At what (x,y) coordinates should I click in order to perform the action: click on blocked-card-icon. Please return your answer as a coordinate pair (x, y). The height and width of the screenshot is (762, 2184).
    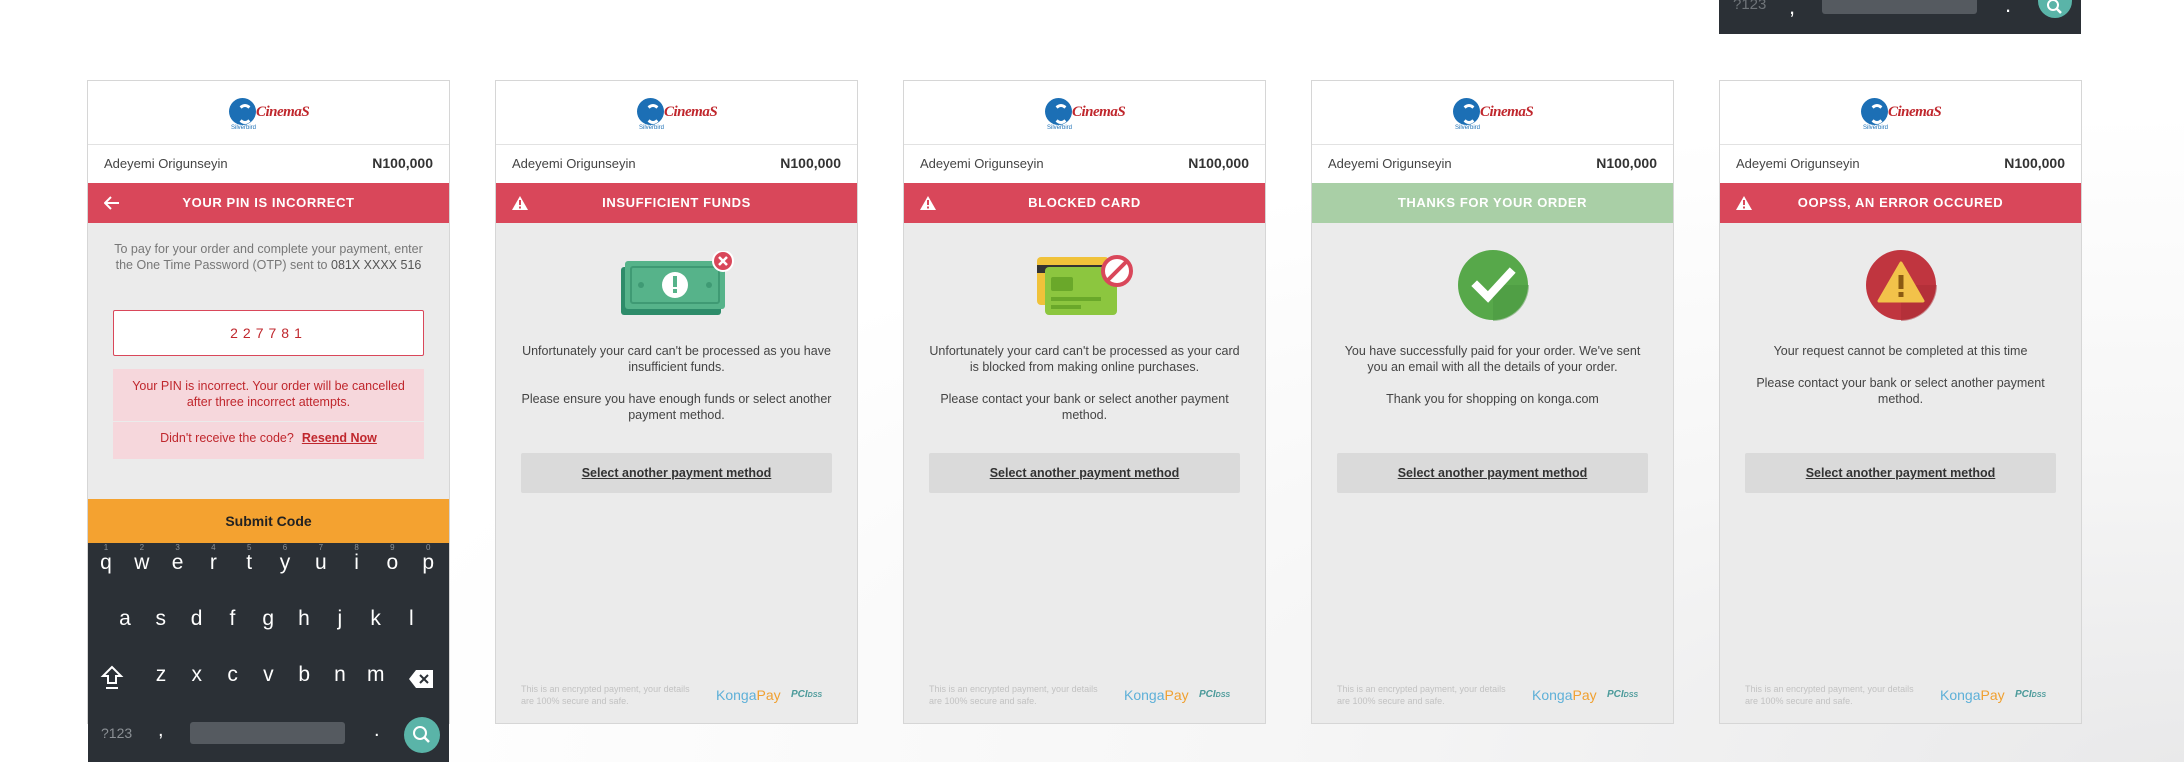
    Looking at the image, I should click on (1084, 285).